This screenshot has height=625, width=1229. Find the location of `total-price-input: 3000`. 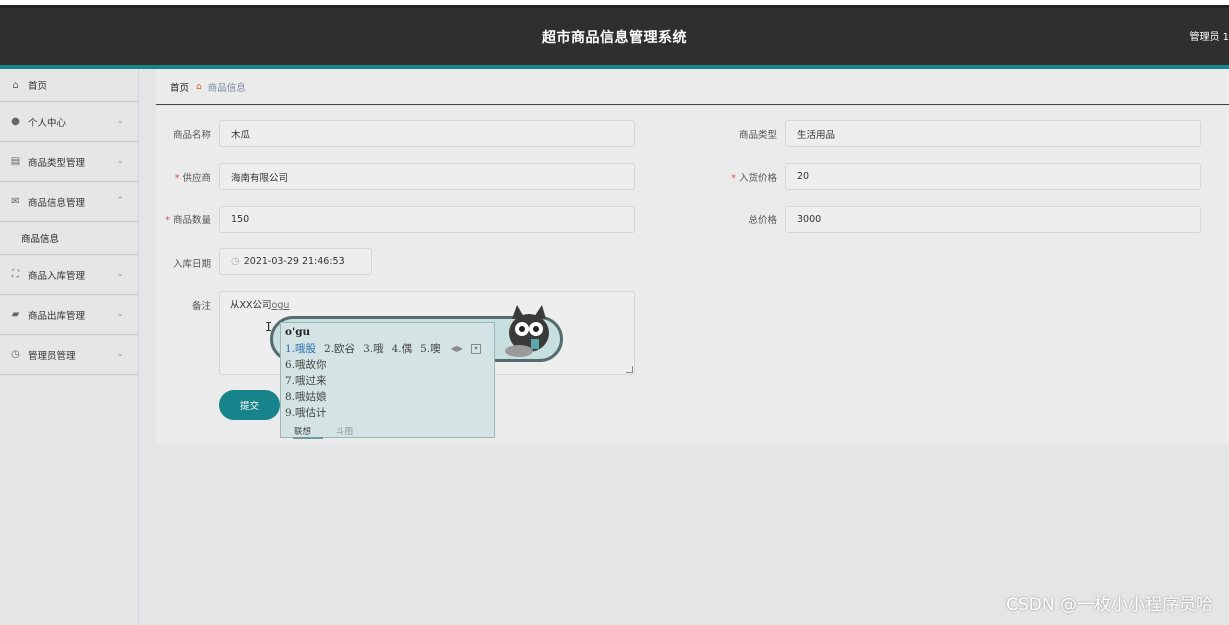

total-price-input: 3000 is located at coordinates (993, 219).